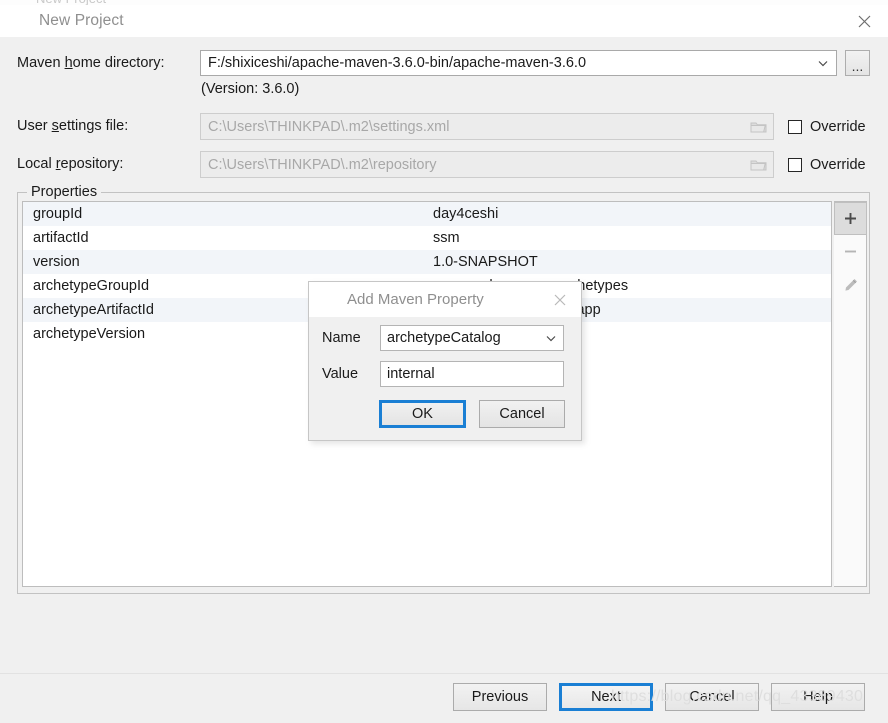  What do you see at coordinates (795, 126) in the screenshot?
I see `user-settings-override-checkbox` at bounding box center [795, 126].